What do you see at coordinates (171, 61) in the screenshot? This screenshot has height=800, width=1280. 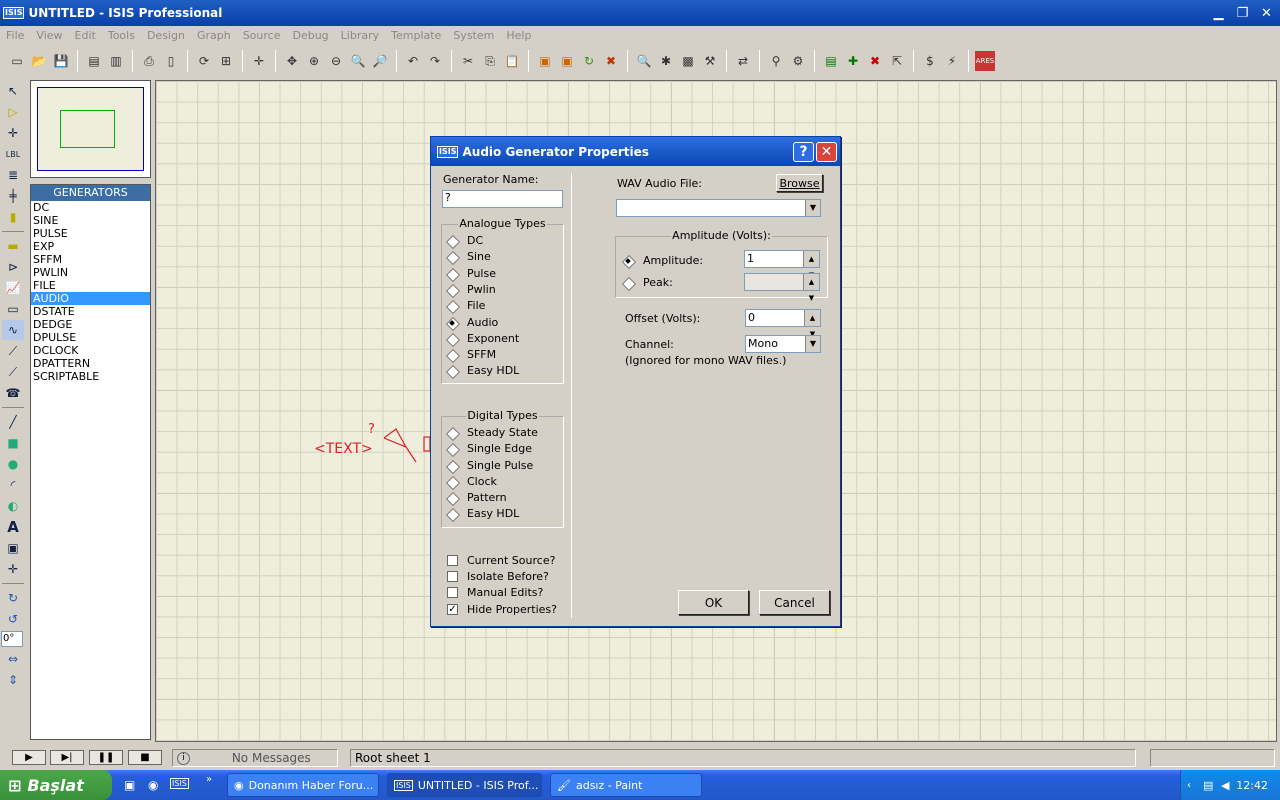 I see `print-area-icon: ▯` at bounding box center [171, 61].